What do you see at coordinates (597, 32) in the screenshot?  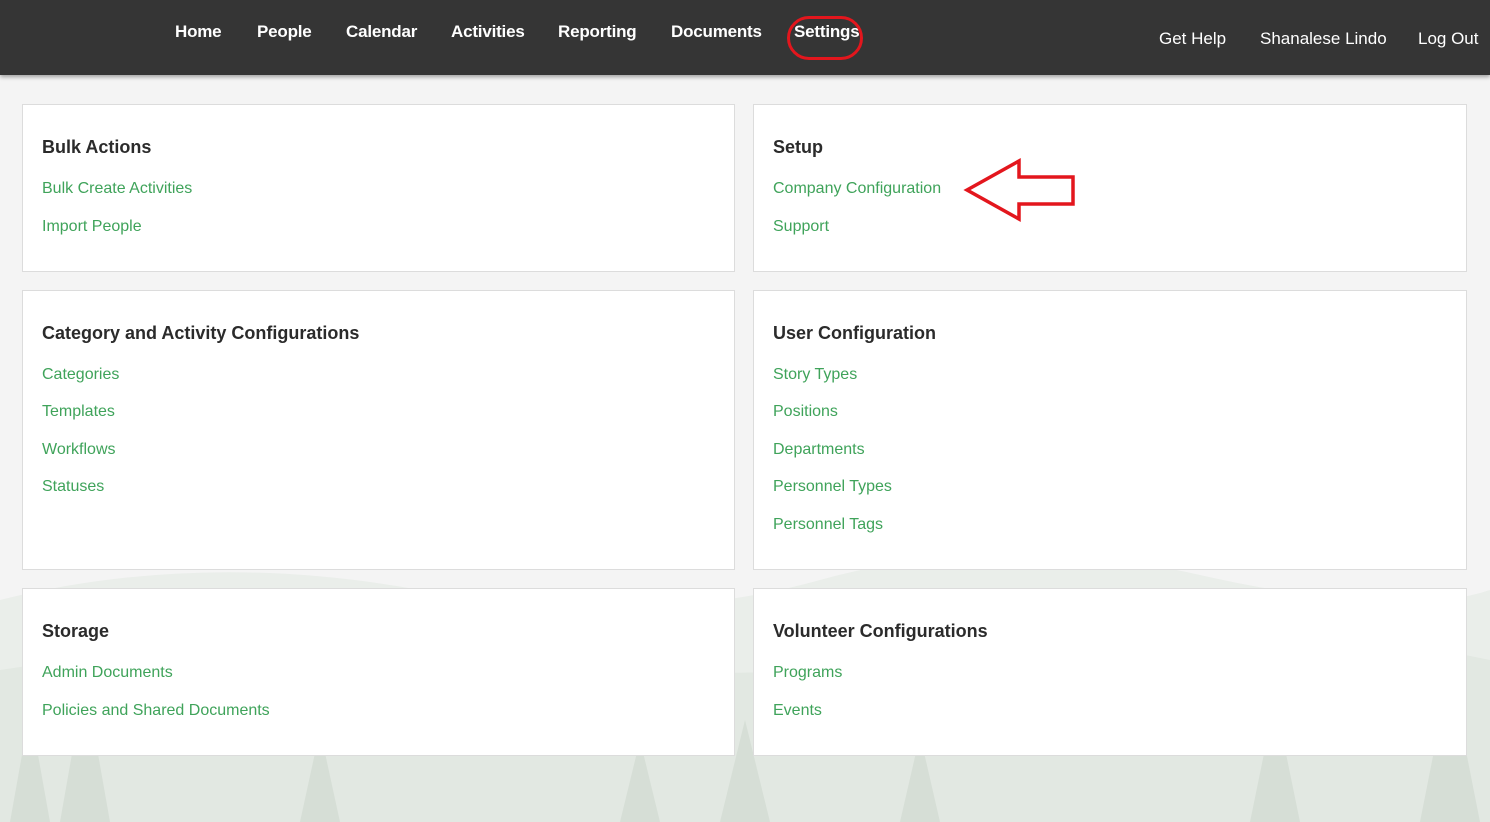 I see `nav-reporting: Reporting` at bounding box center [597, 32].